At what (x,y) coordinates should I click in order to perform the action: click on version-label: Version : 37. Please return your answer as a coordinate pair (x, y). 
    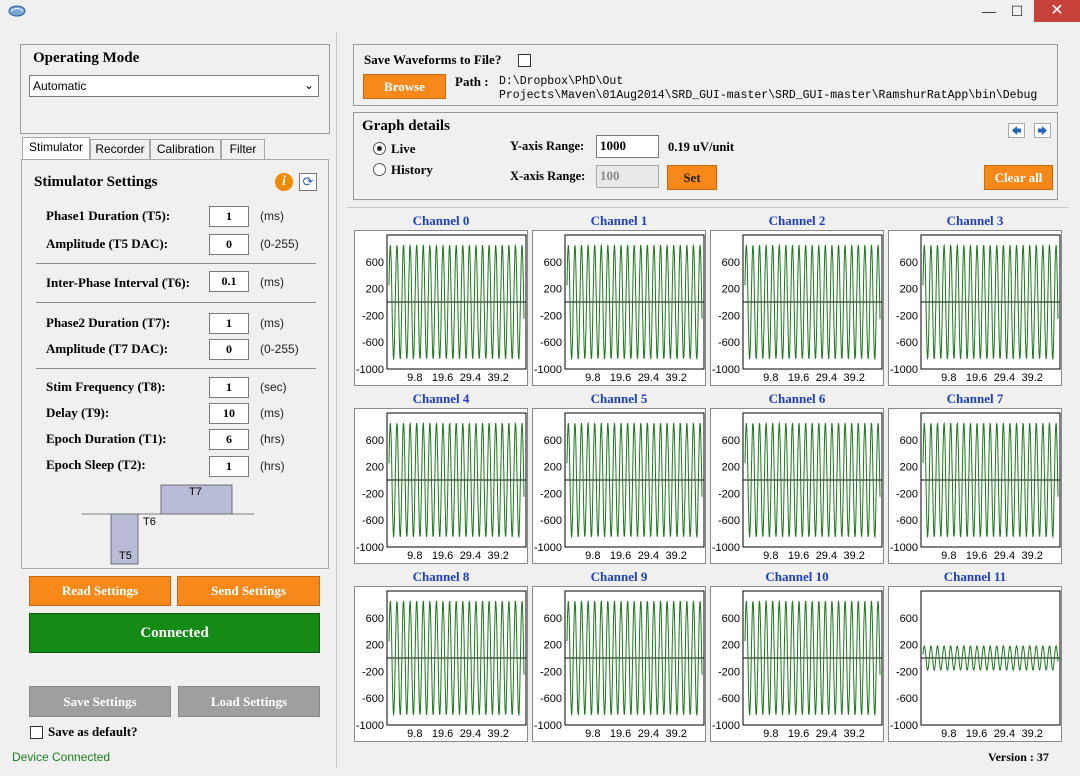
    Looking at the image, I should click on (1018, 757).